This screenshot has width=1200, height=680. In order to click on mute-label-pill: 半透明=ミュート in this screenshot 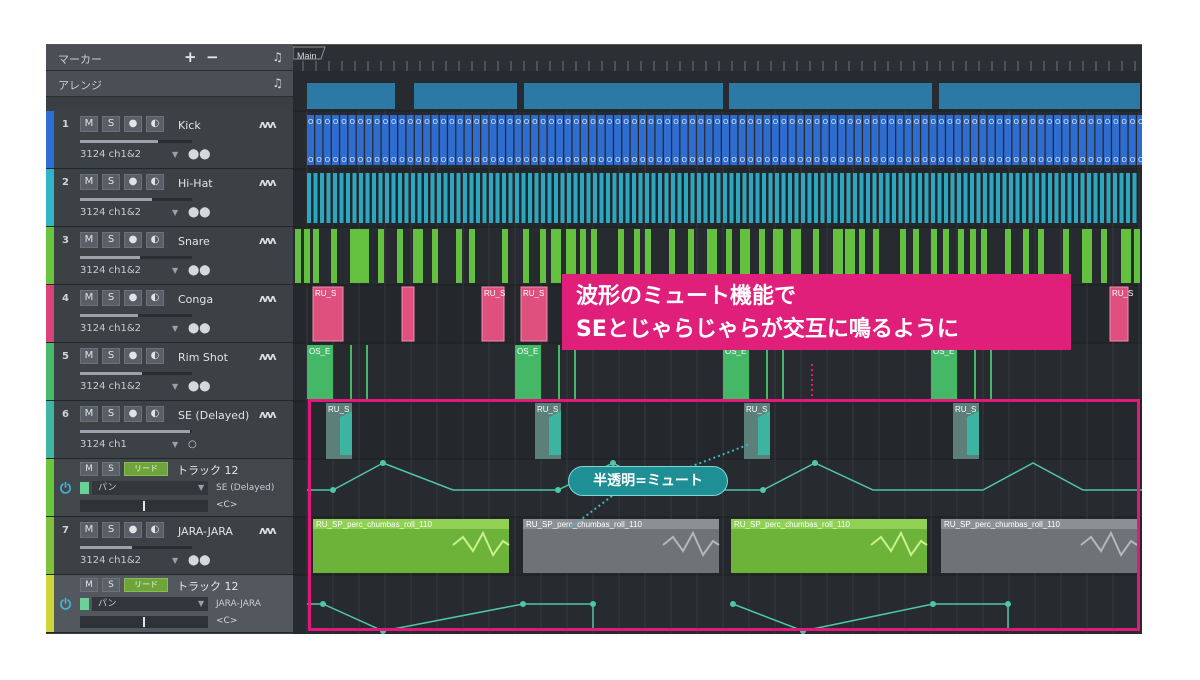, I will do `click(648, 481)`.